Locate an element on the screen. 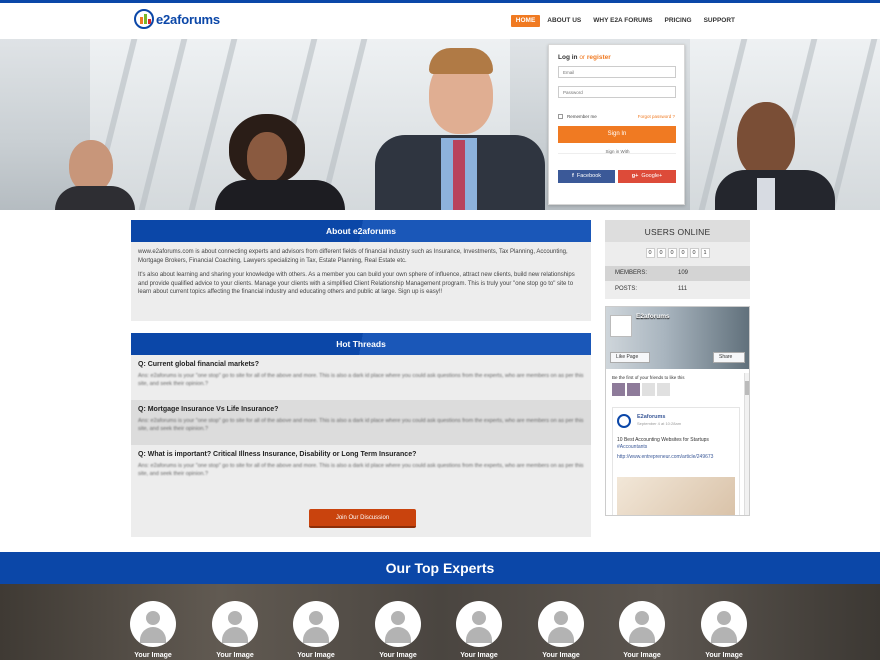  nav-why-e2a-forums: WHY E2A FORUMS is located at coordinates (622, 21).